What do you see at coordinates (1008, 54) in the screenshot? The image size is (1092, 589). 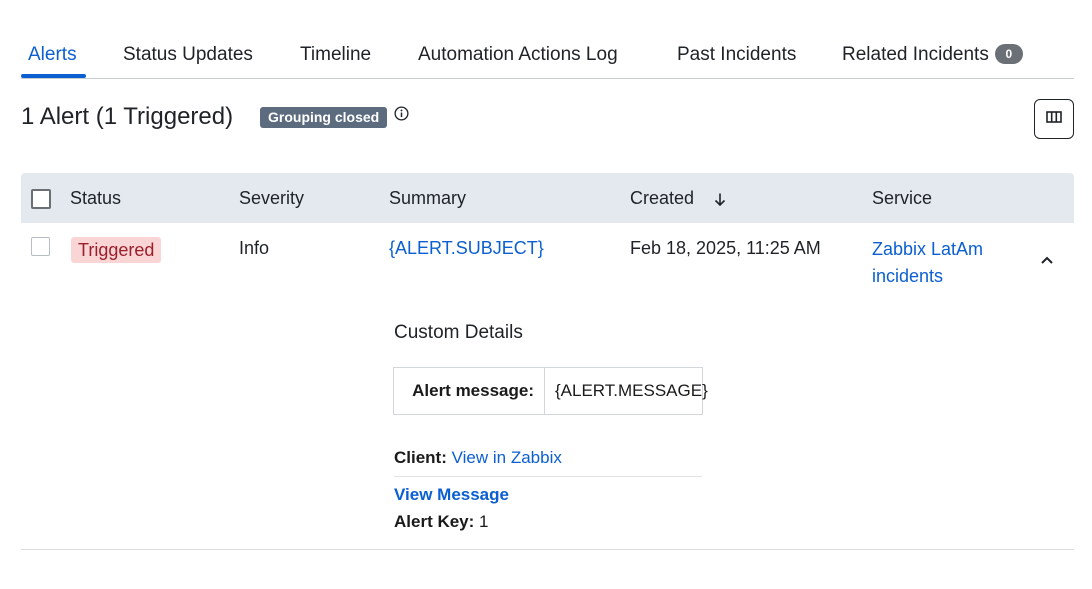 I see `related-incidents-count-badge: 0` at bounding box center [1008, 54].